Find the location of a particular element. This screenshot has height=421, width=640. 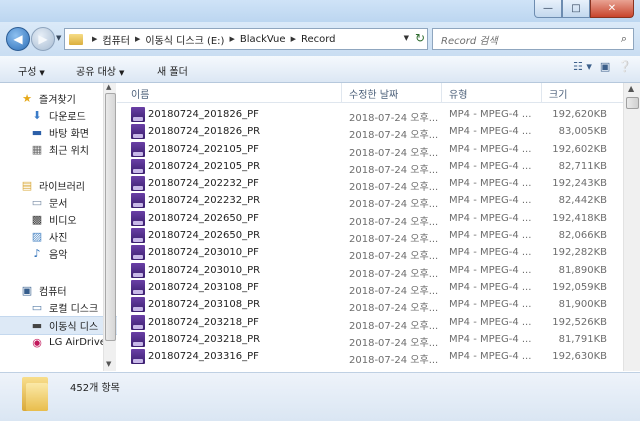

file-size: 192,418KB is located at coordinates (579, 218).